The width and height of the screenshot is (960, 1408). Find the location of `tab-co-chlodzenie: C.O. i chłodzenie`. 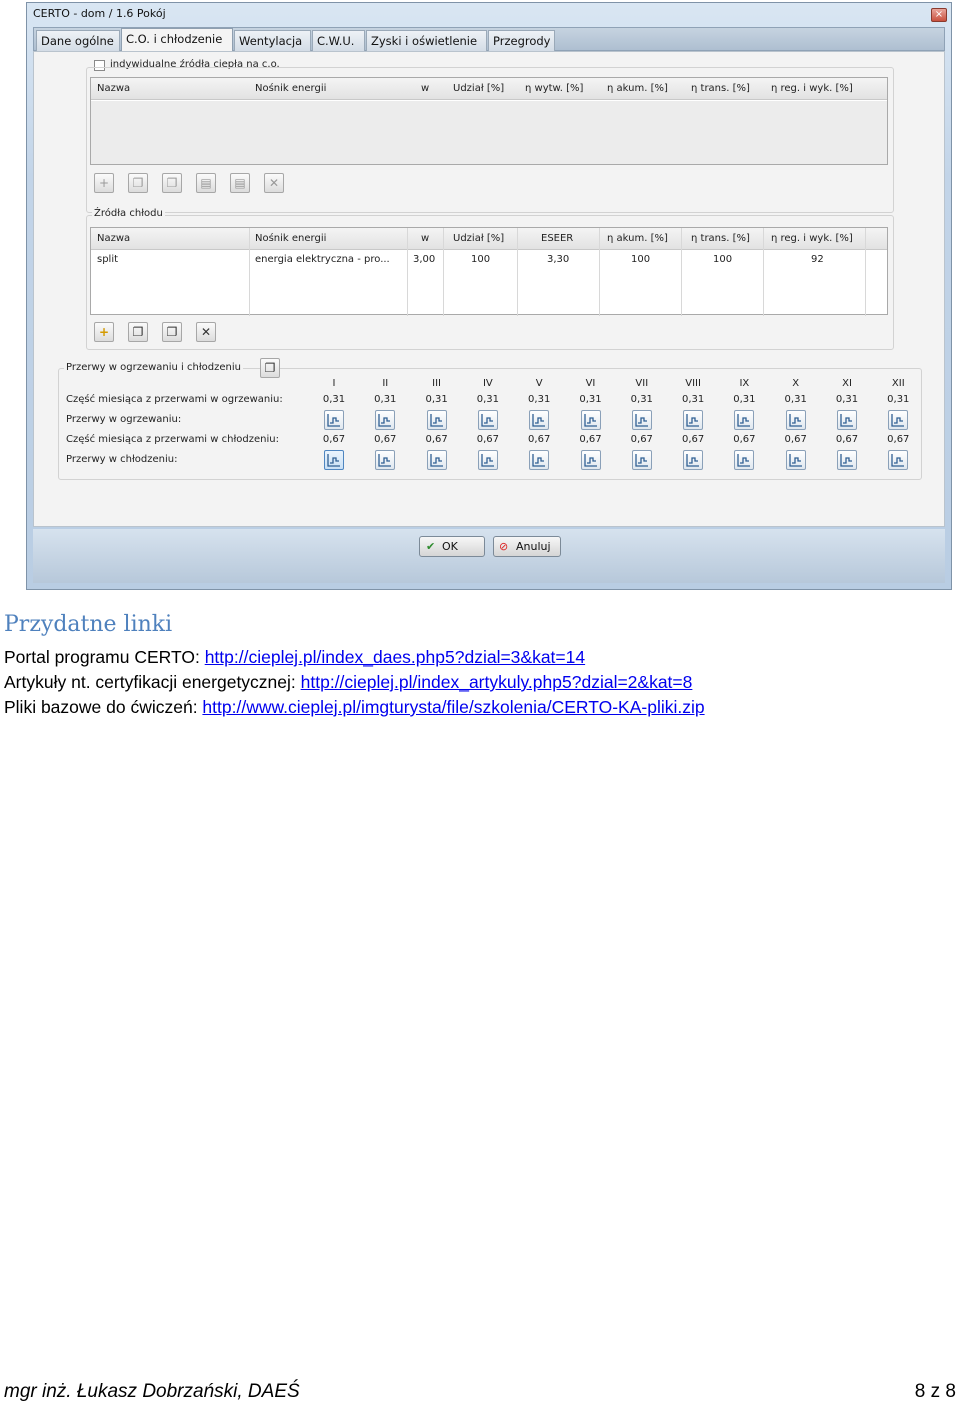

tab-co-chlodzenie: C.O. i chłodzenie is located at coordinates (177, 40).